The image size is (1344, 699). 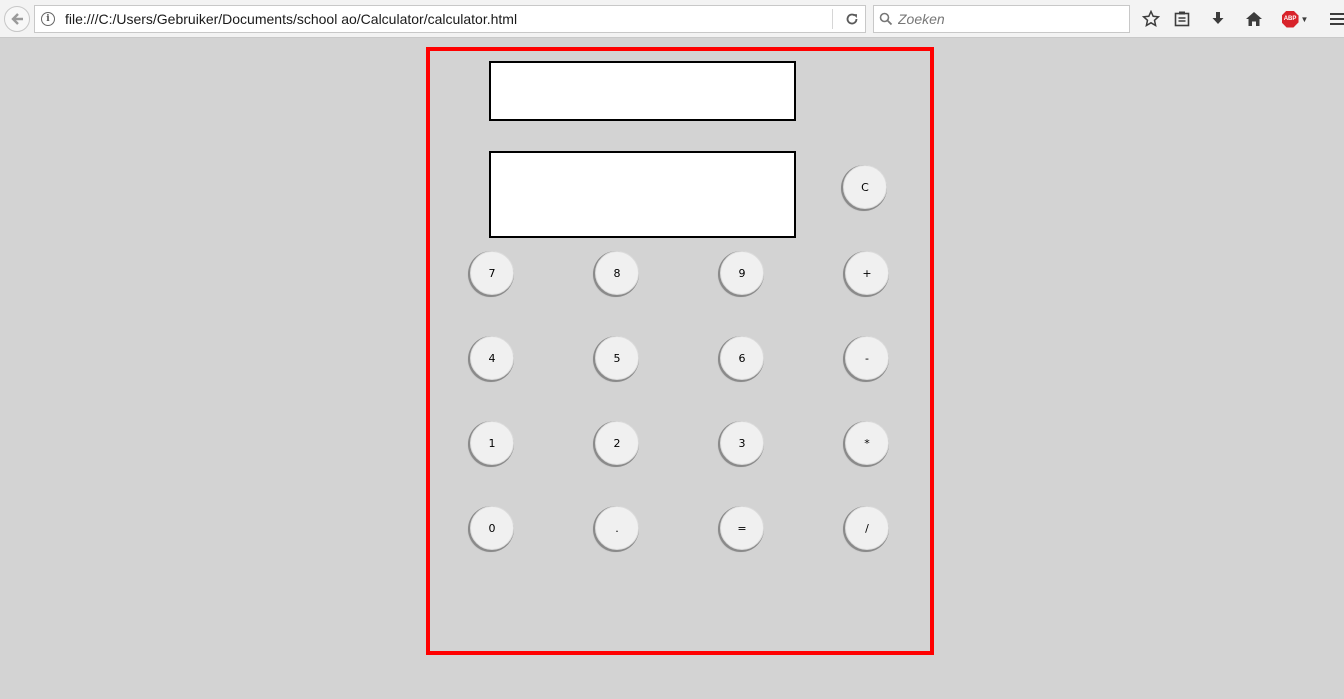 What do you see at coordinates (48, 19) in the screenshot?
I see `site-info-icon: i` at bounding box center [48, 19].